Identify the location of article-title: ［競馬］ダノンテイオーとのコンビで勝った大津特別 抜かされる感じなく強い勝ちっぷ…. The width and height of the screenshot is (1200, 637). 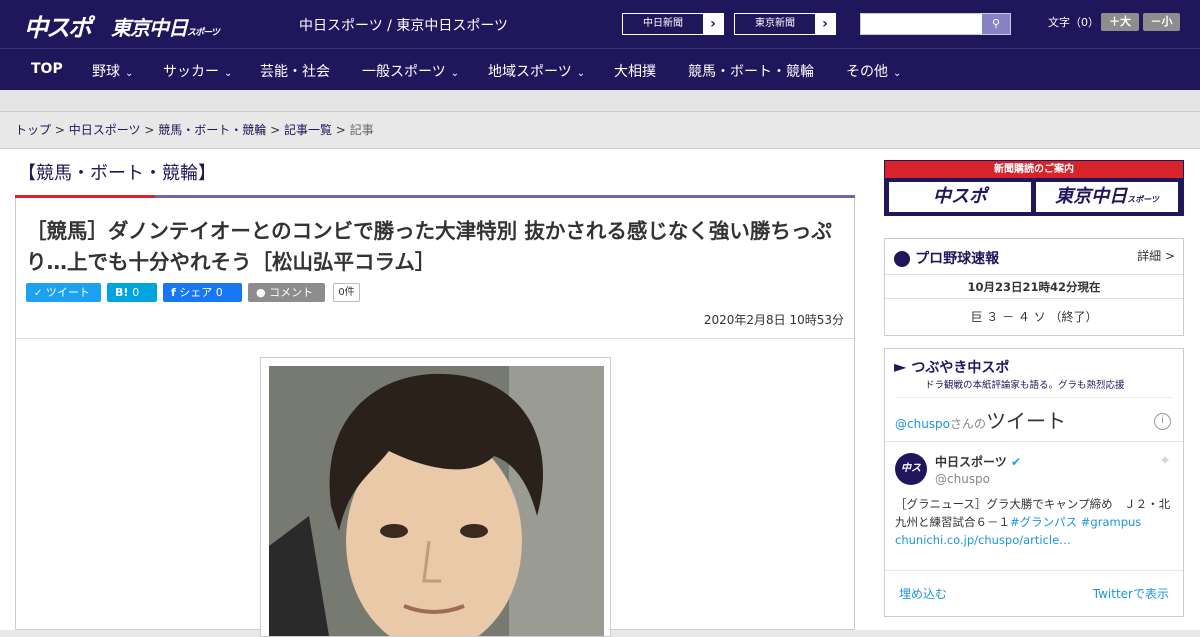
(429, 246).